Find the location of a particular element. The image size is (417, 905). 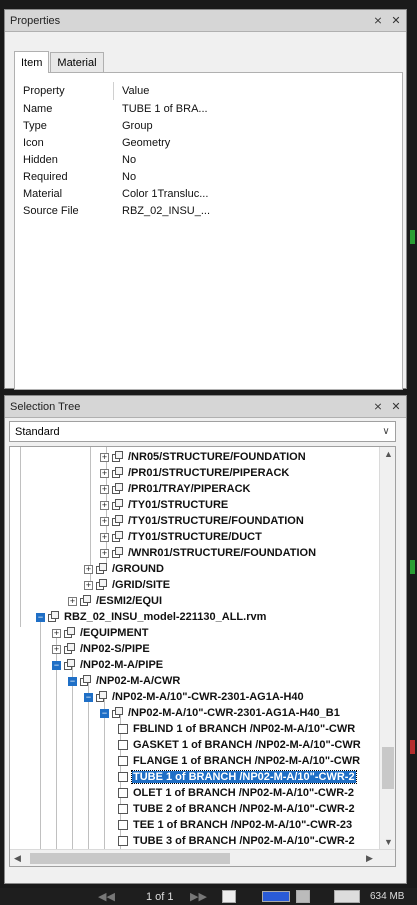

tree-item: TUBE 2 of BRANCH /NP02-M-A/10"-CWR-2 is located at coordinates (236, 809).